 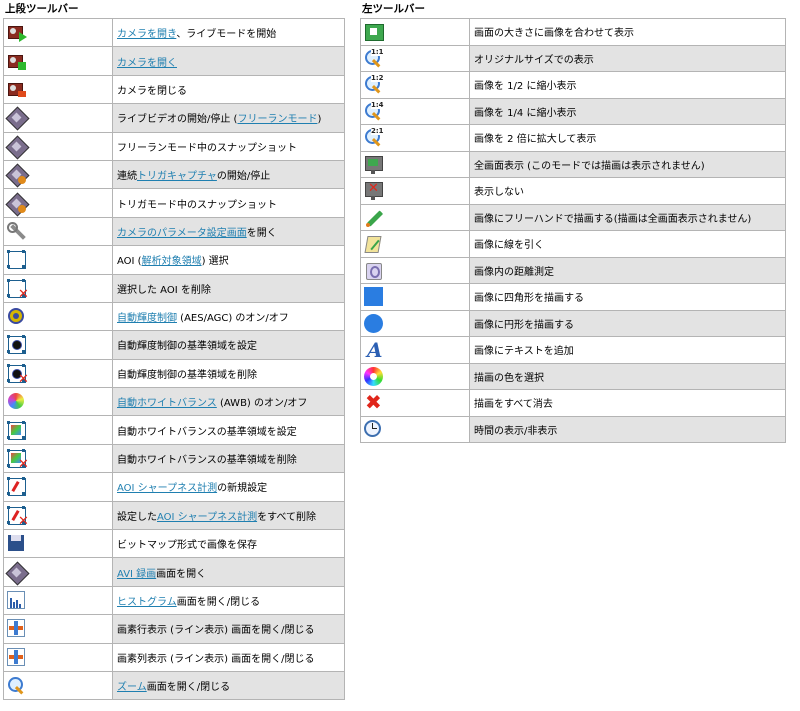 I want to click on description-text: 画像にフリーハンドで描画する(描画は全画面表示されません), so click(x=613, y=219).